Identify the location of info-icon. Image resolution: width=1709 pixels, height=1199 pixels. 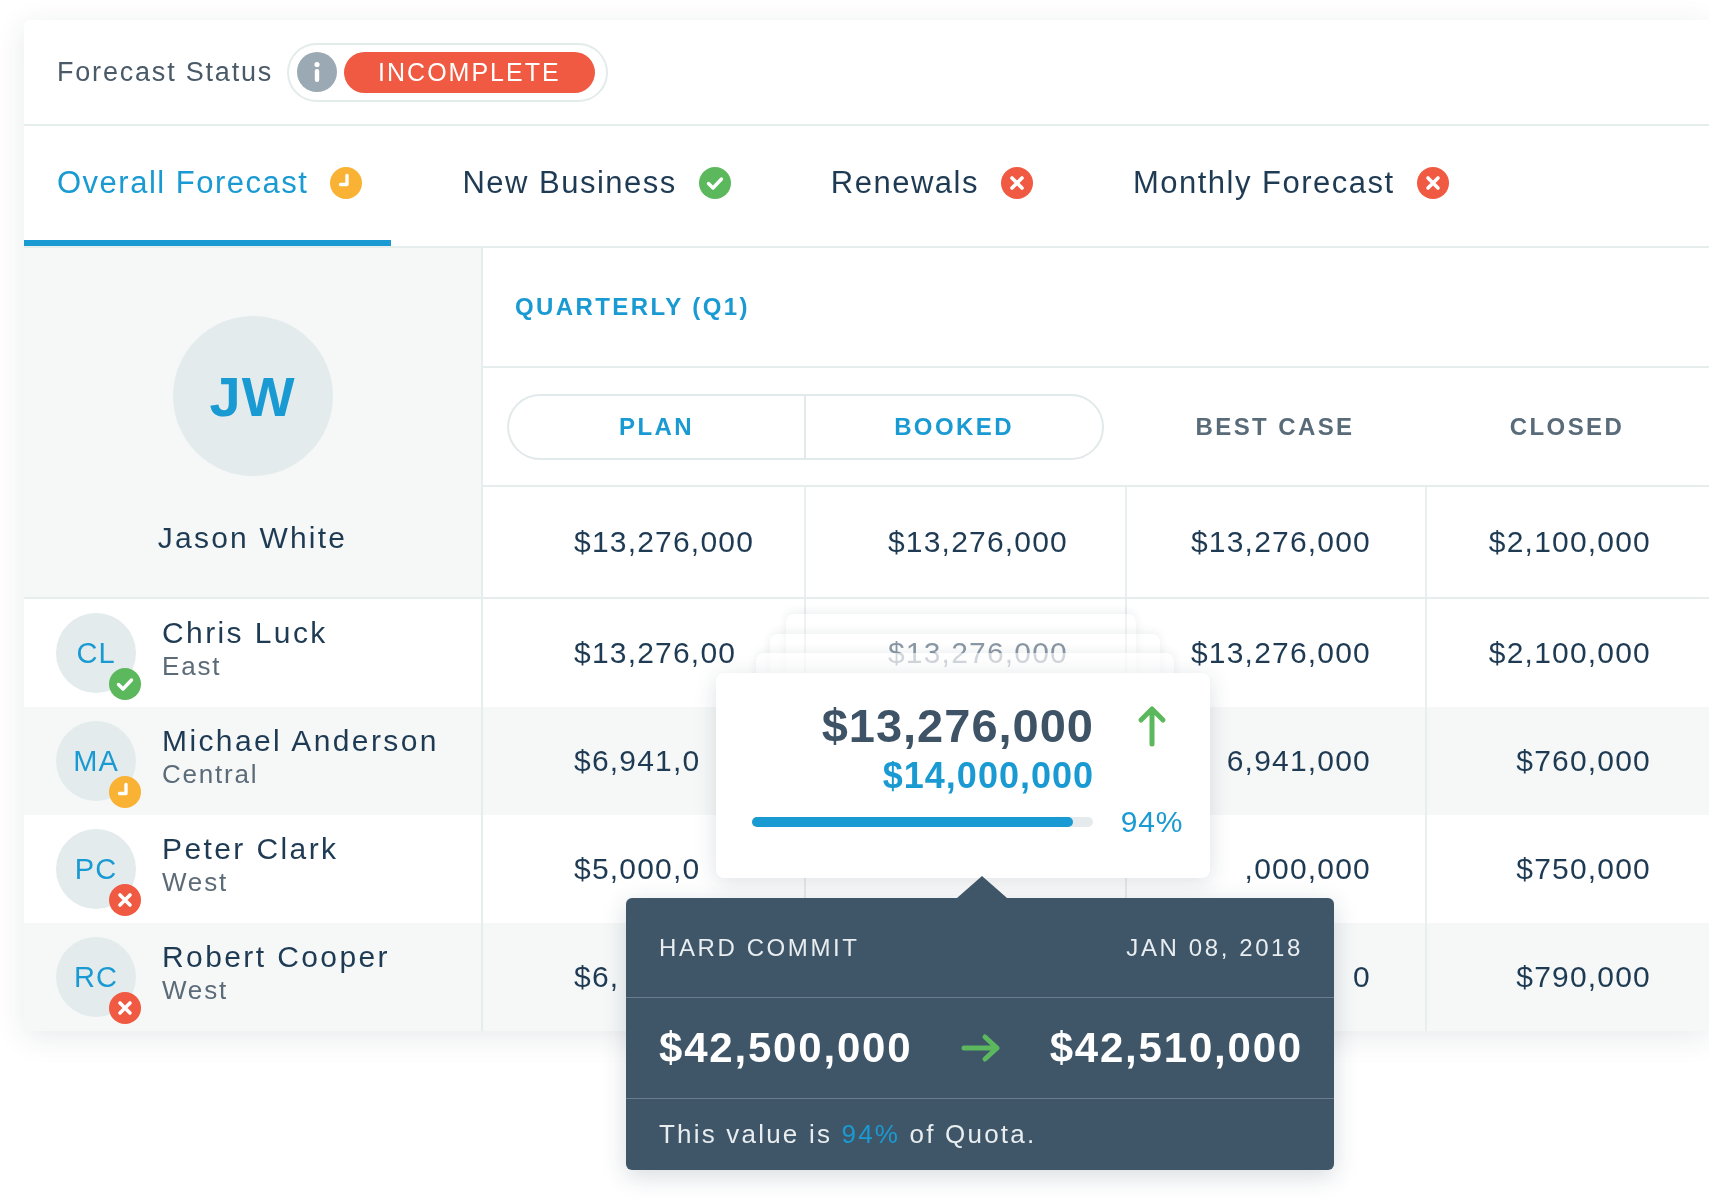
(317, 72).